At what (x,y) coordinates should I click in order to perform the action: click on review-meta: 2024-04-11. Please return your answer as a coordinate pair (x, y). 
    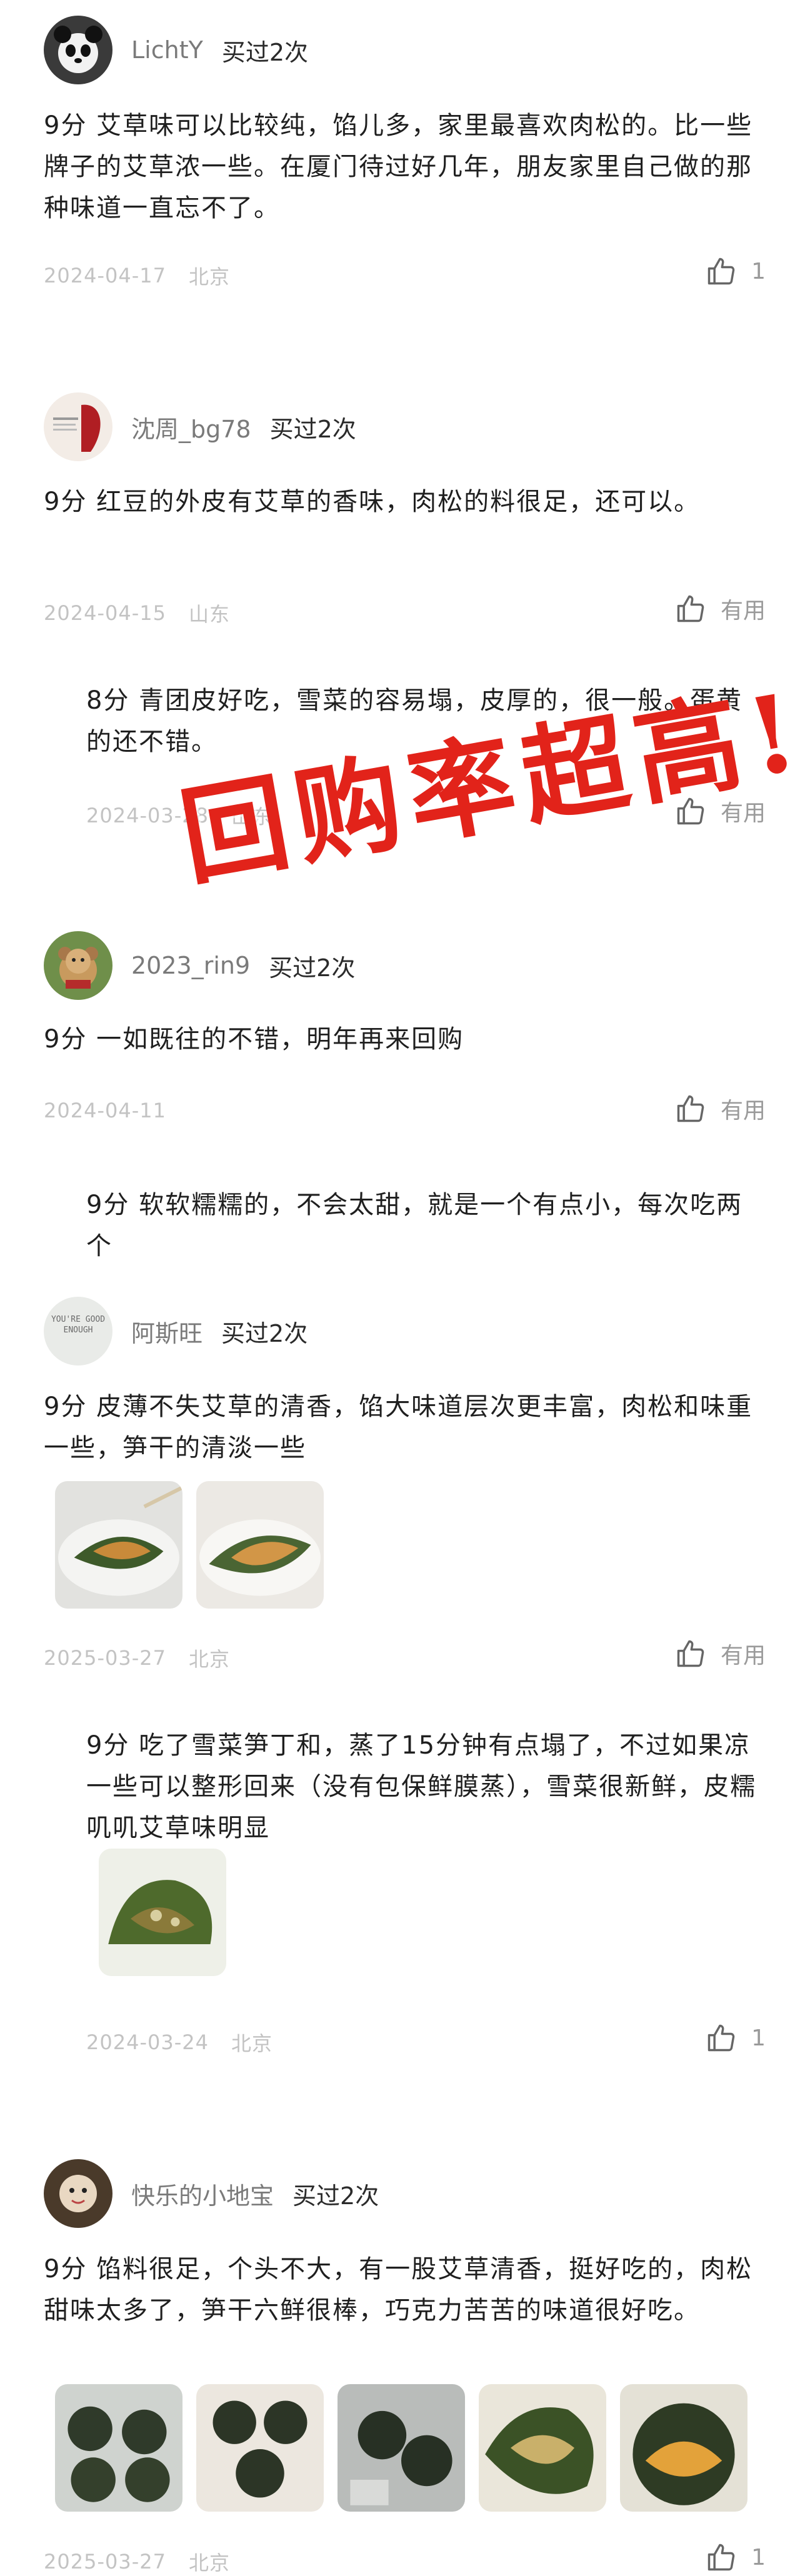
    Looking at the image, I should click on (105, 1110).